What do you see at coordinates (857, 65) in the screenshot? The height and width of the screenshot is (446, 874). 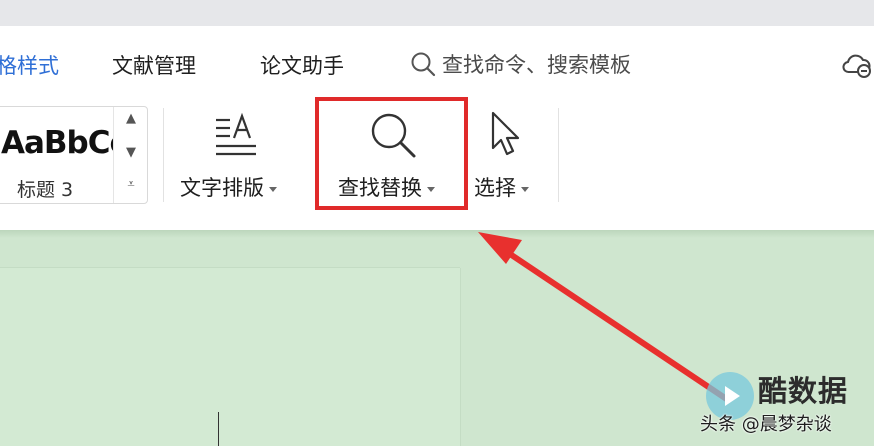 I see `cloud-sync-icon` at bounding box center [857, 65].